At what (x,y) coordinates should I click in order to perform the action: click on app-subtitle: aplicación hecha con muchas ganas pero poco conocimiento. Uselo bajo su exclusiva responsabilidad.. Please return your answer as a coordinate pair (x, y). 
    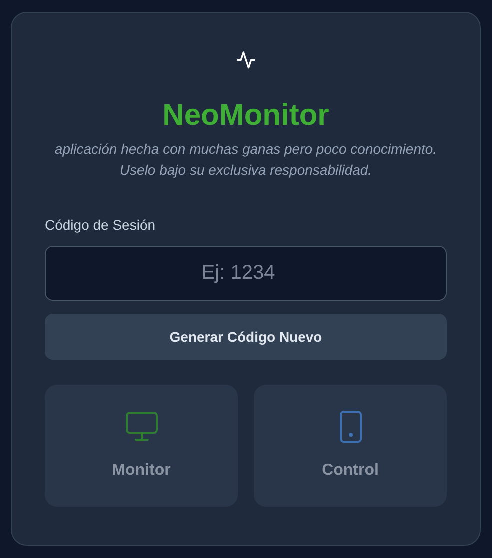
    Looking at the image, I should click on (246, 160).